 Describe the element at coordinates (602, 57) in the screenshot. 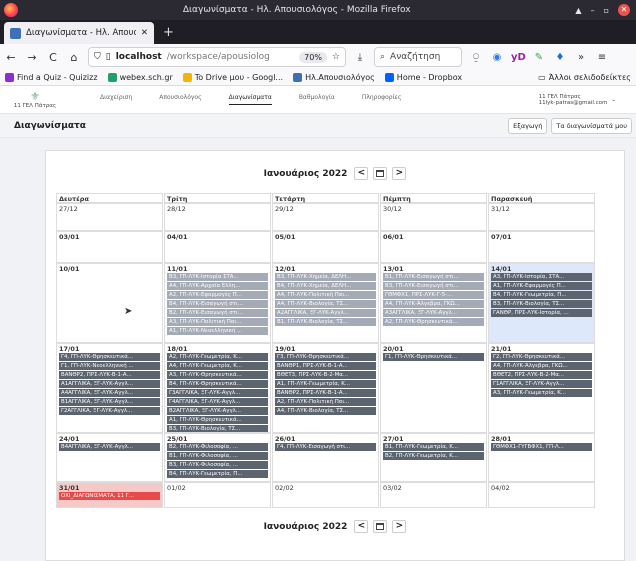

I see `hamburger-menu-icon: ≡` at that location.